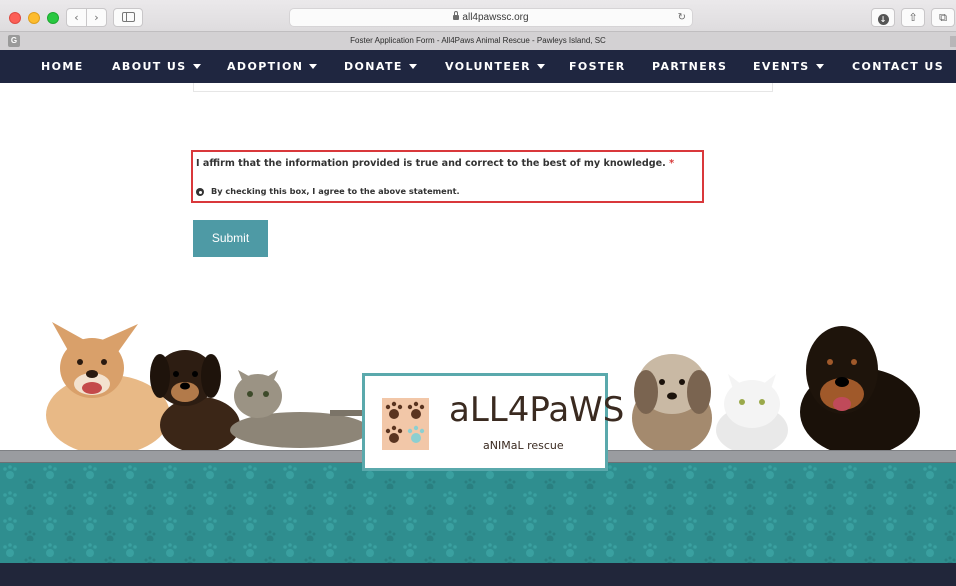  I want to click on sidebar-toggle-button, so click(128, 17).